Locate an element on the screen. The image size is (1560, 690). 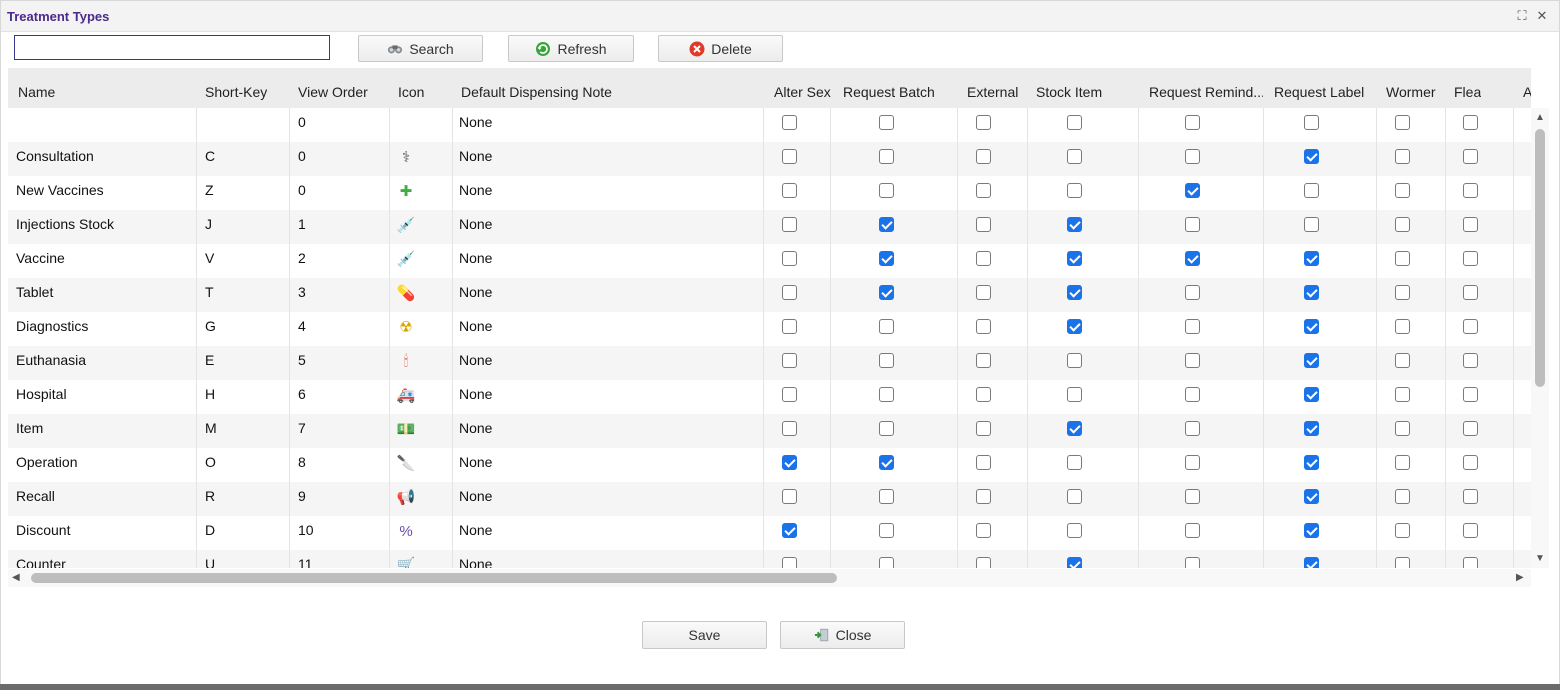
column-header-short-key: Short-Key is located at coordinates (236, 88).